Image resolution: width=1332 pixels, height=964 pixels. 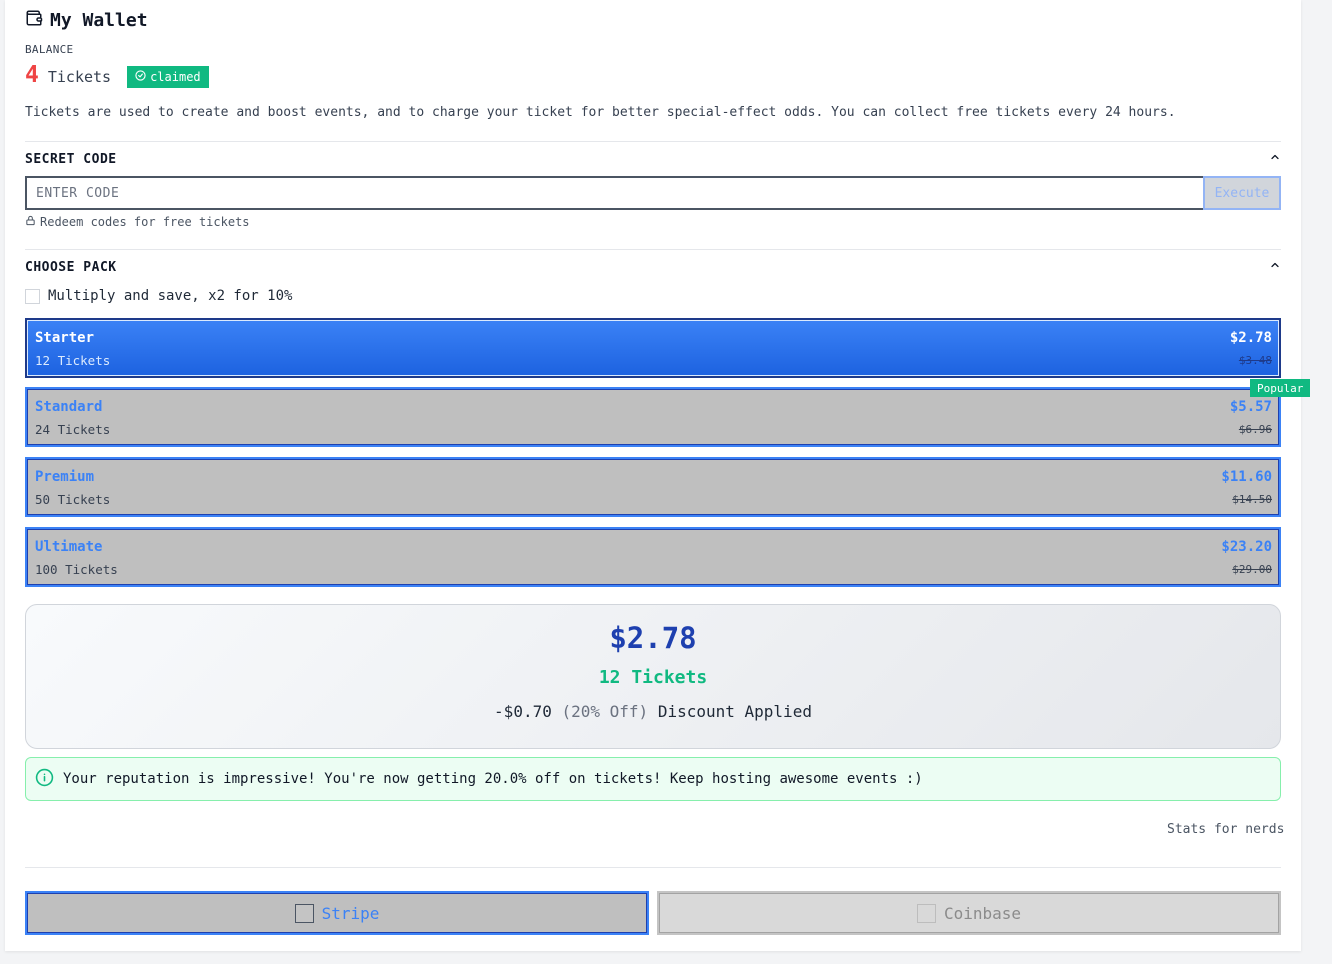 I want to click on coinbase-icon, so click(x=926, y=913).